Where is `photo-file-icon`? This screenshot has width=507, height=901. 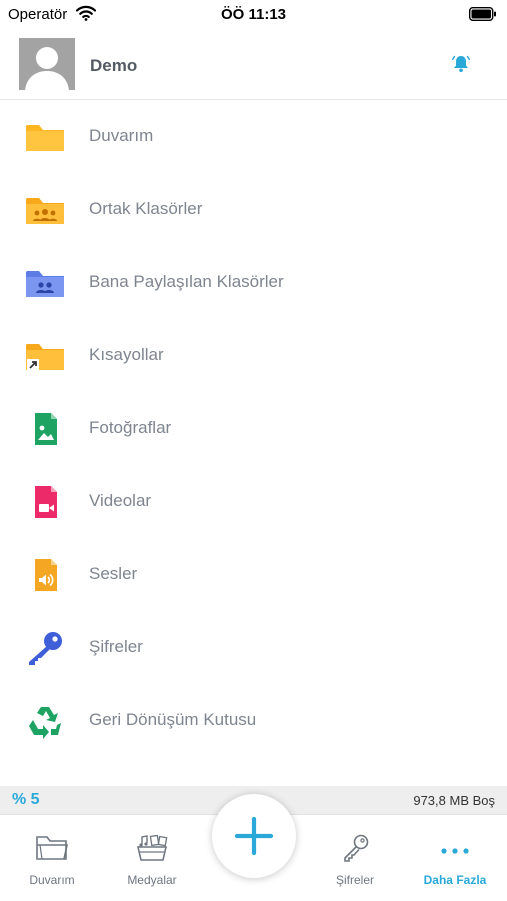 photo-file-icon is located at coordinates (45, 429).